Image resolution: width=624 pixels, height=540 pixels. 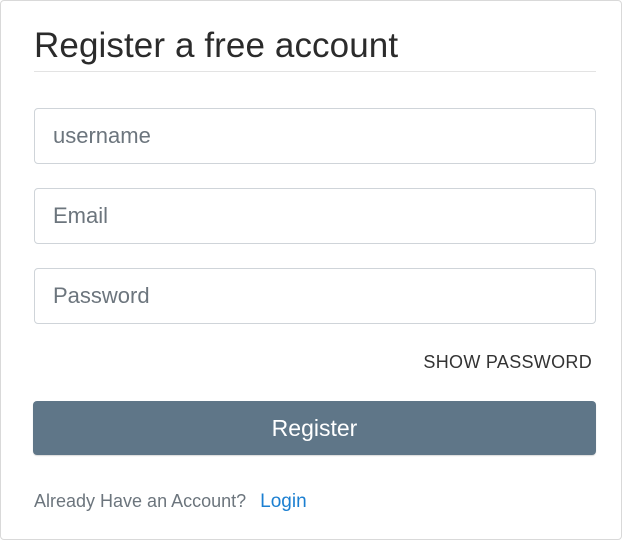 I want to click on register-button: Register, so click(x=314, y=428).